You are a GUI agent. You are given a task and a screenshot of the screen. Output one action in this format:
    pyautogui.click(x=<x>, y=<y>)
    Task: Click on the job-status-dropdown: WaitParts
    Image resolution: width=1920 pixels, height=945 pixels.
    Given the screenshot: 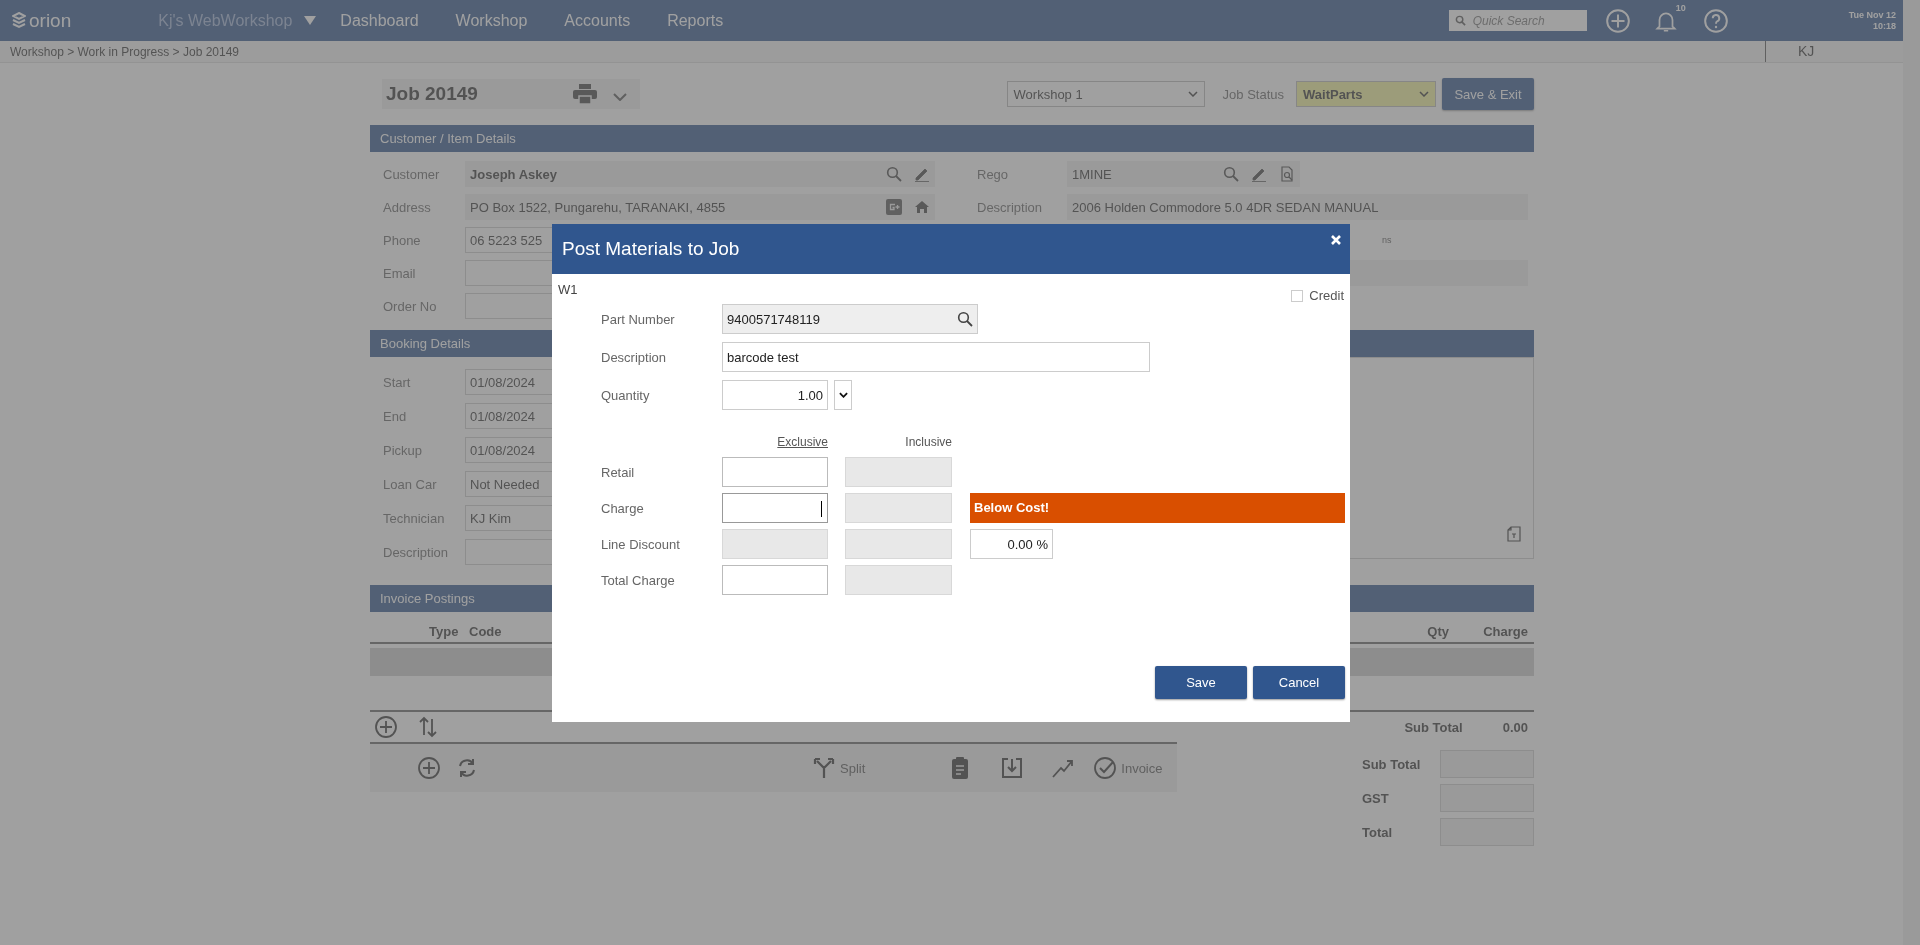 What is the action you would take?
    pyautogui.click(x=1366, y=94)
    